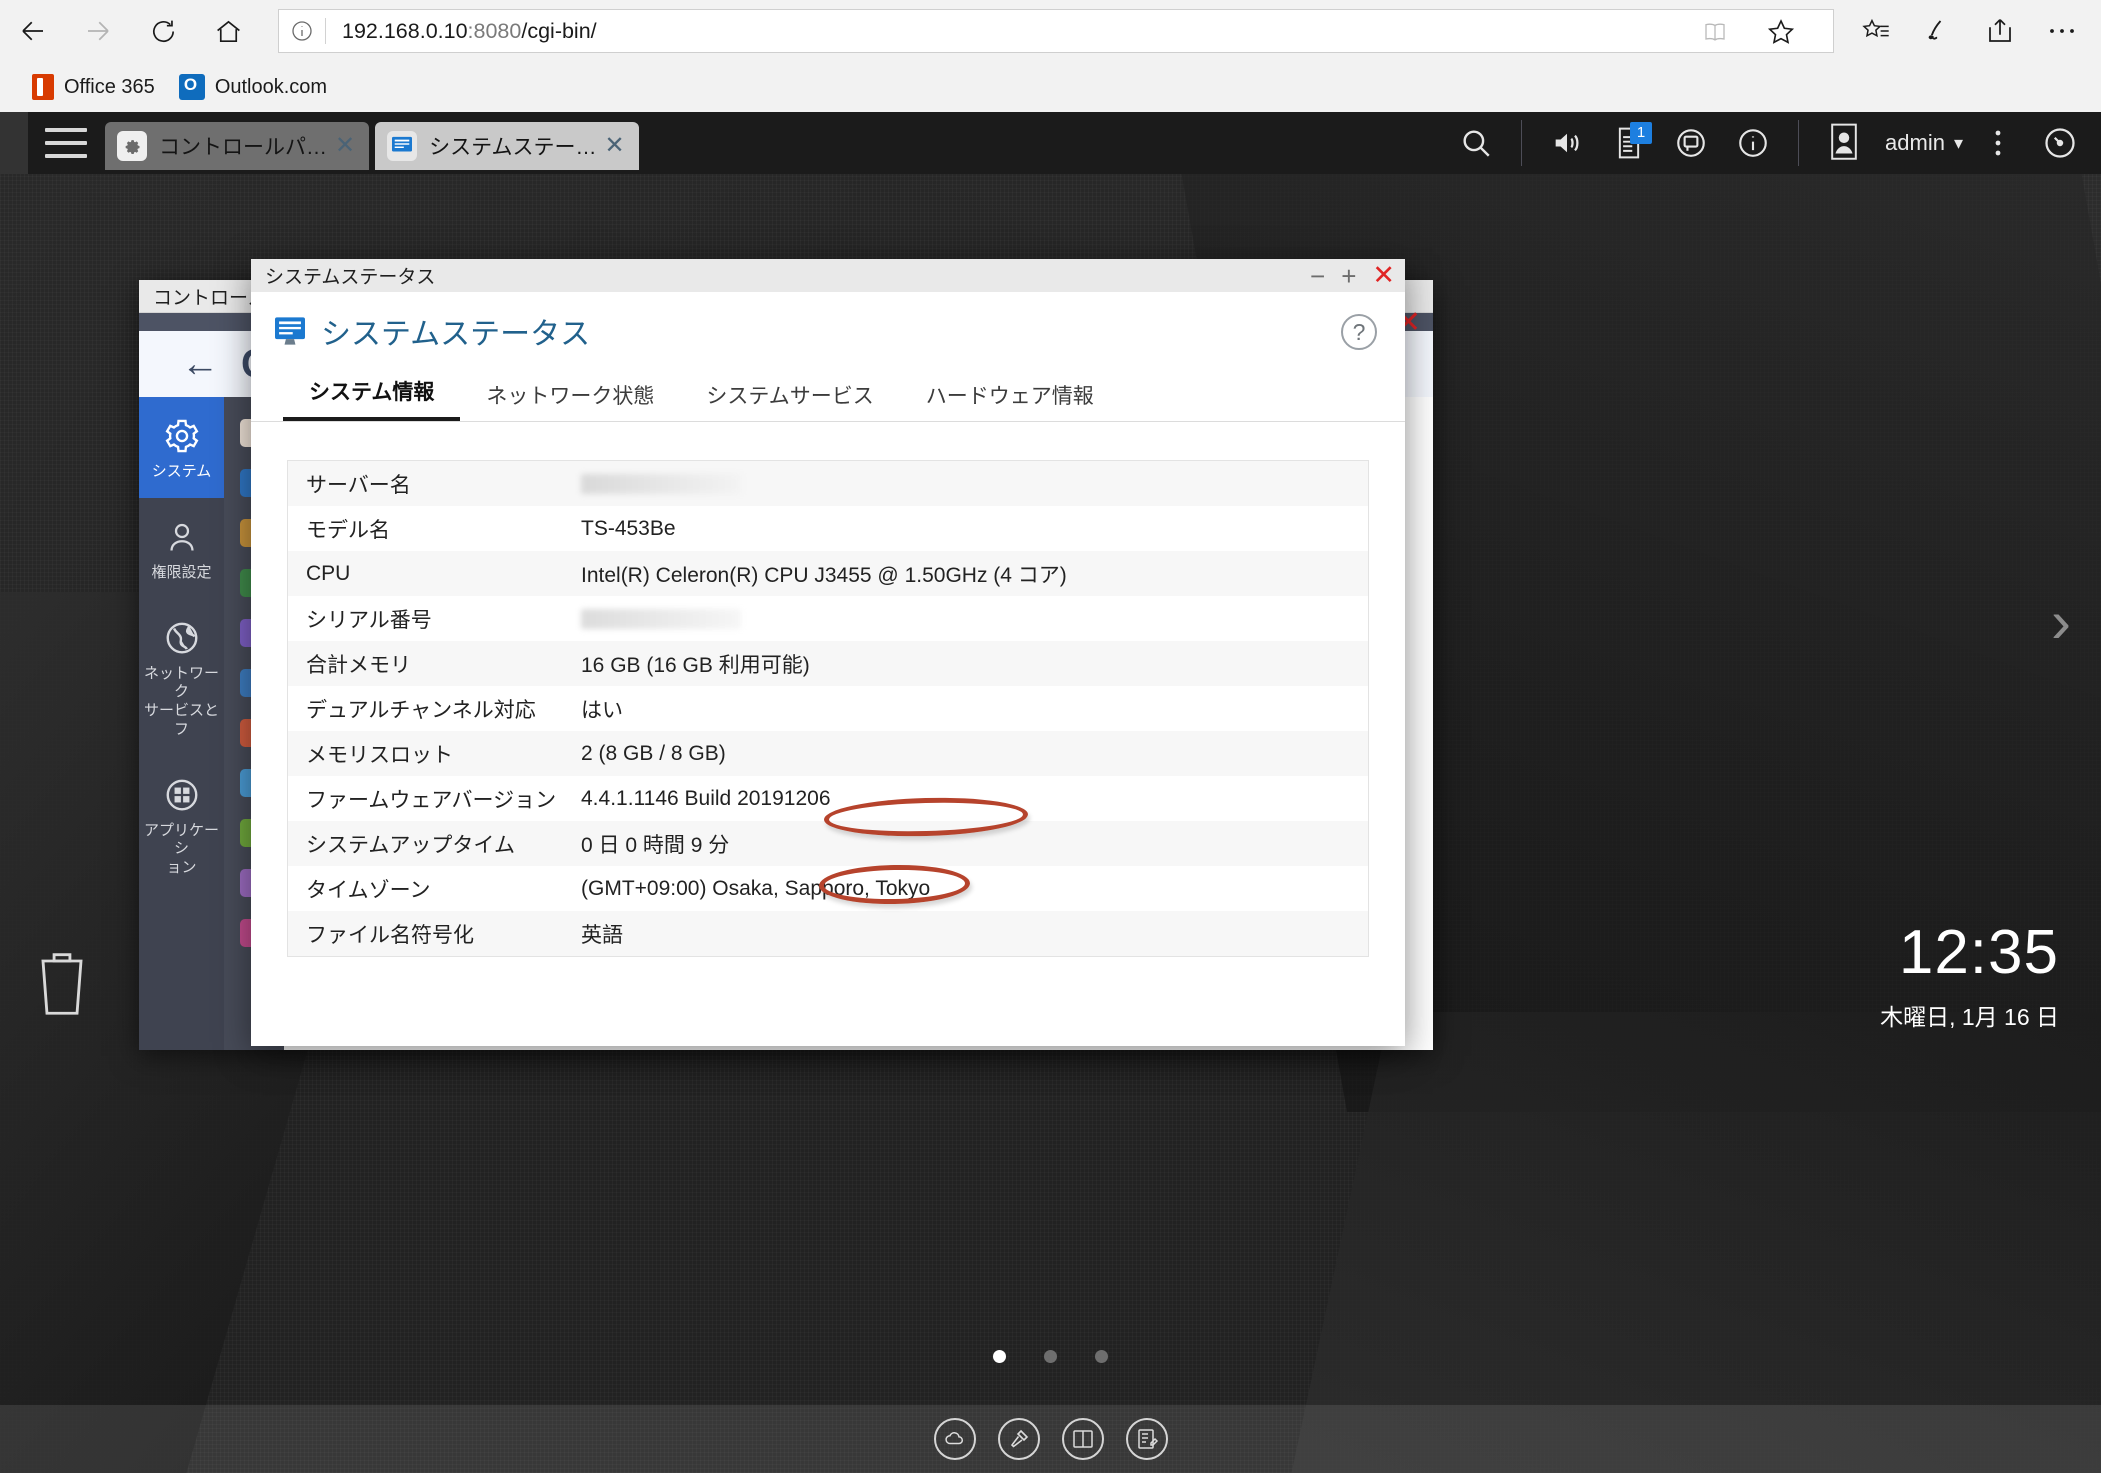  Describe the element at coordinates (372, 398) in the screenshot. I see `tab-system-info: システム情報` at that location.